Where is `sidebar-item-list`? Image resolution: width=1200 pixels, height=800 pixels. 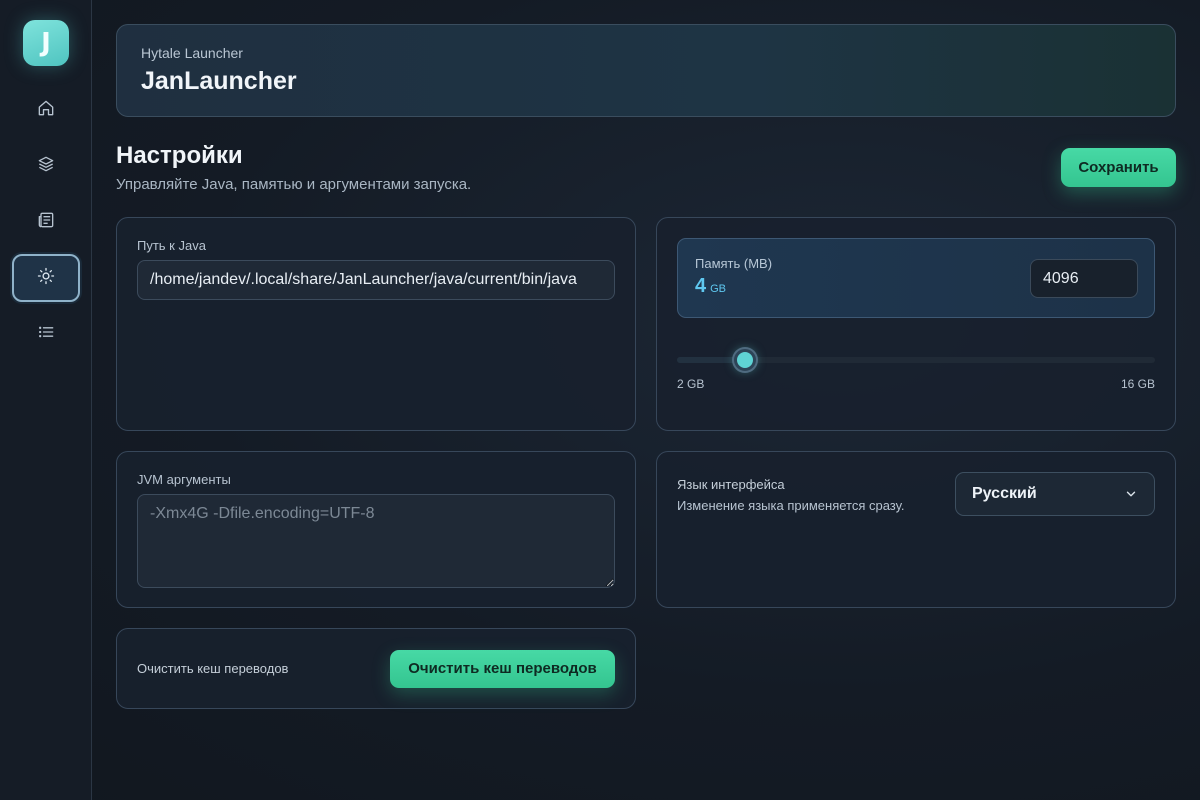 sidebar-item-list is located at coordinates (46, 334).